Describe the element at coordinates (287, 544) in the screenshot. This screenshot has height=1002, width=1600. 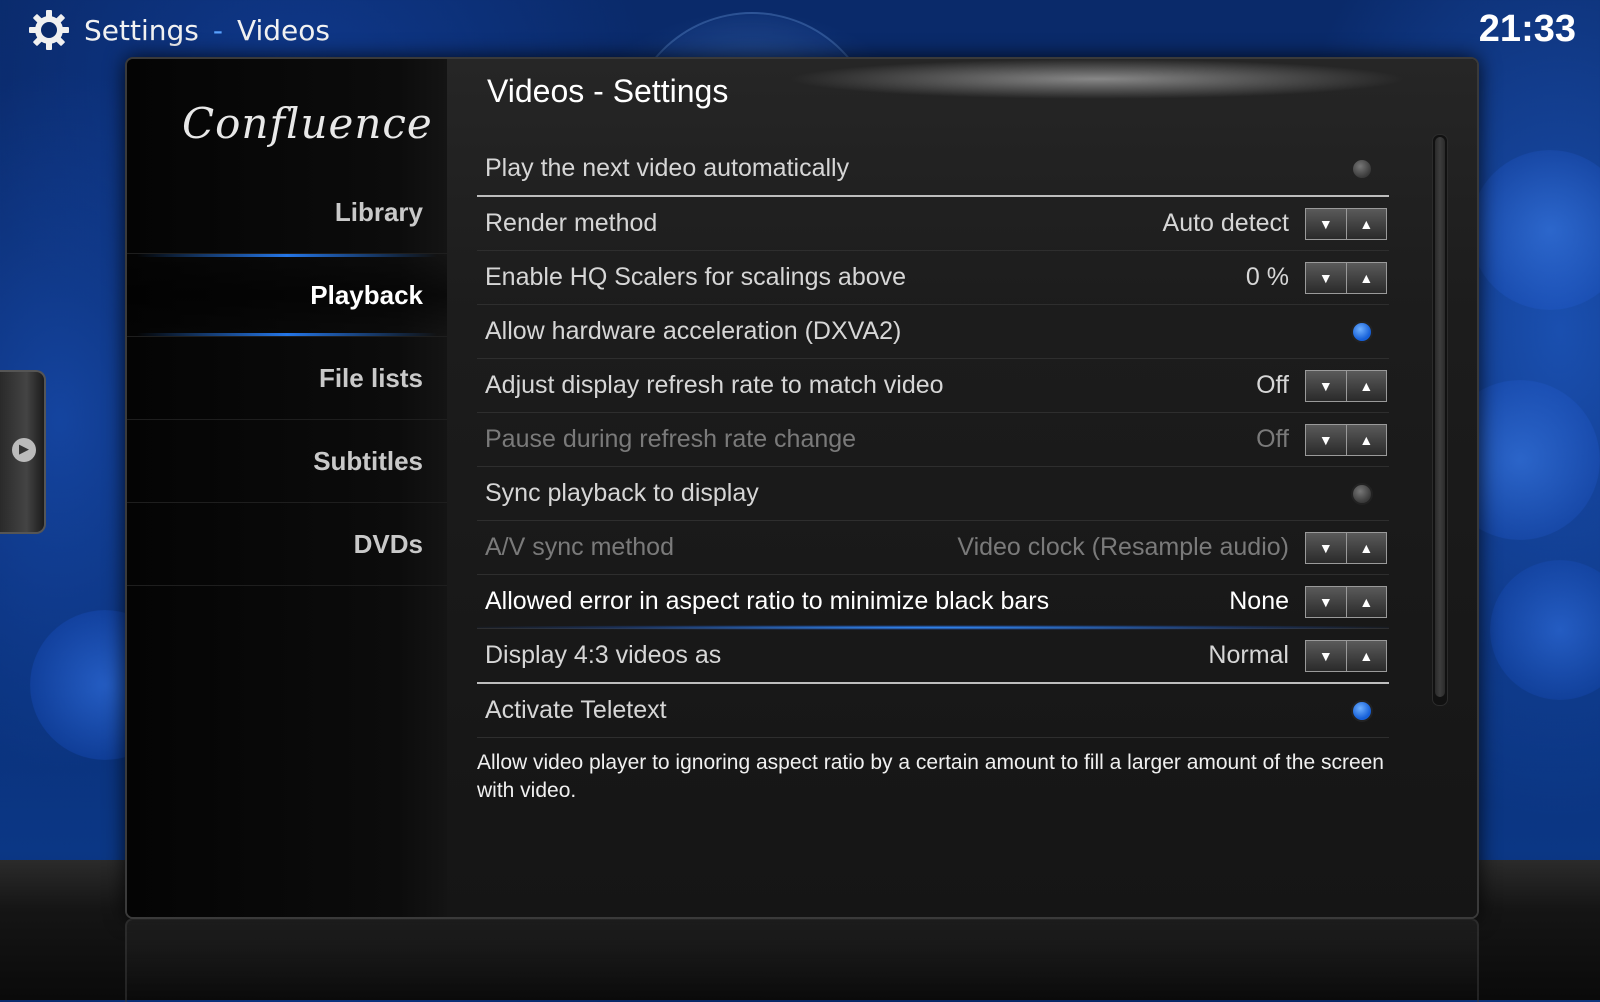
I see `nav-item-dvds: DVDs` at that location.